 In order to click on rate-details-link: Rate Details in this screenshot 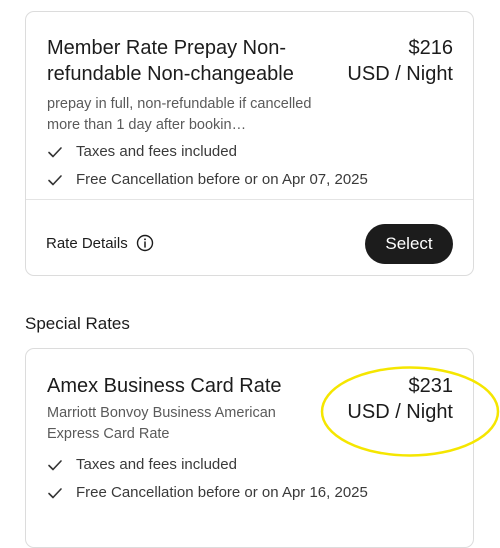, I will do `click(100, 243)`.